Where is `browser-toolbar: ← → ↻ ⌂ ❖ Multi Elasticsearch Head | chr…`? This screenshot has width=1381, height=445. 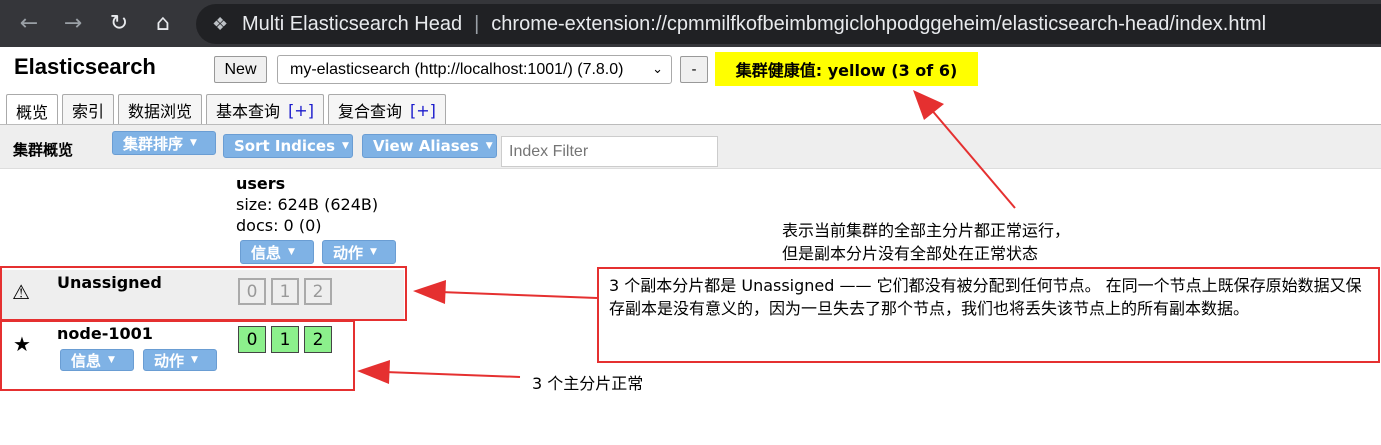 browser-toolbar: ← → ↻ ⌂ ❖ Multi Elasticsearch Head | chr… is located at coordinates (690, 23).